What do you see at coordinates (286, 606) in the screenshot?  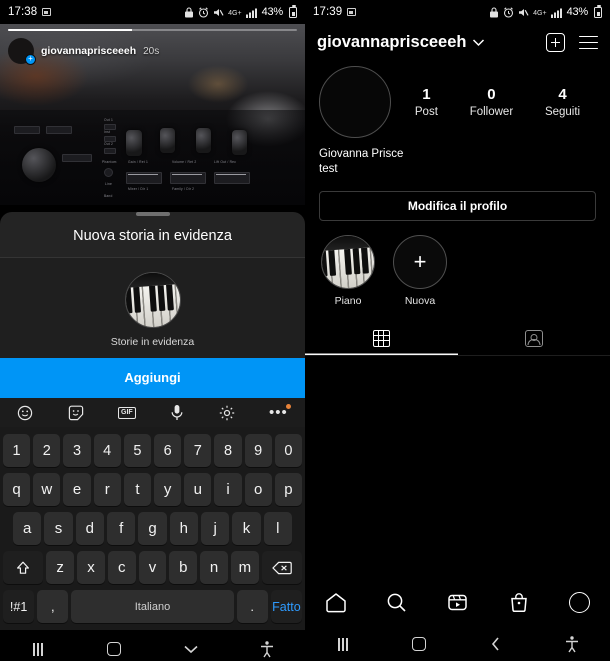 I see `done-key: Fatto` at bounding box center [286, 606].